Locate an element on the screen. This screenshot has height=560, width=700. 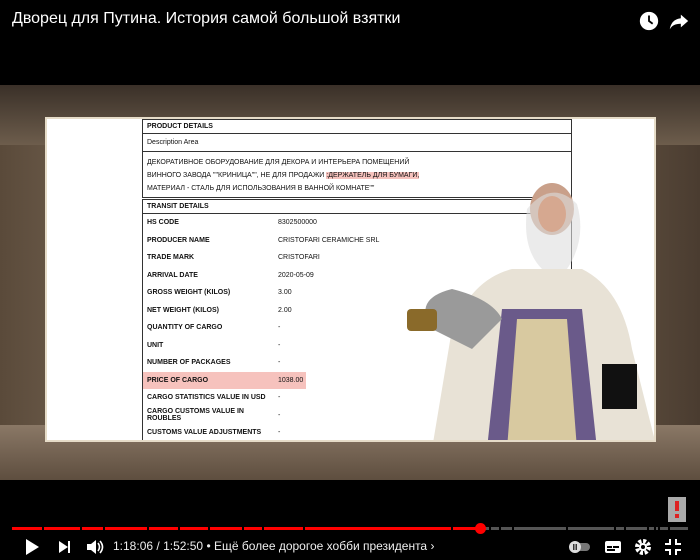
row-label: PRODUCER NAME is located at coordinates (178, 240).